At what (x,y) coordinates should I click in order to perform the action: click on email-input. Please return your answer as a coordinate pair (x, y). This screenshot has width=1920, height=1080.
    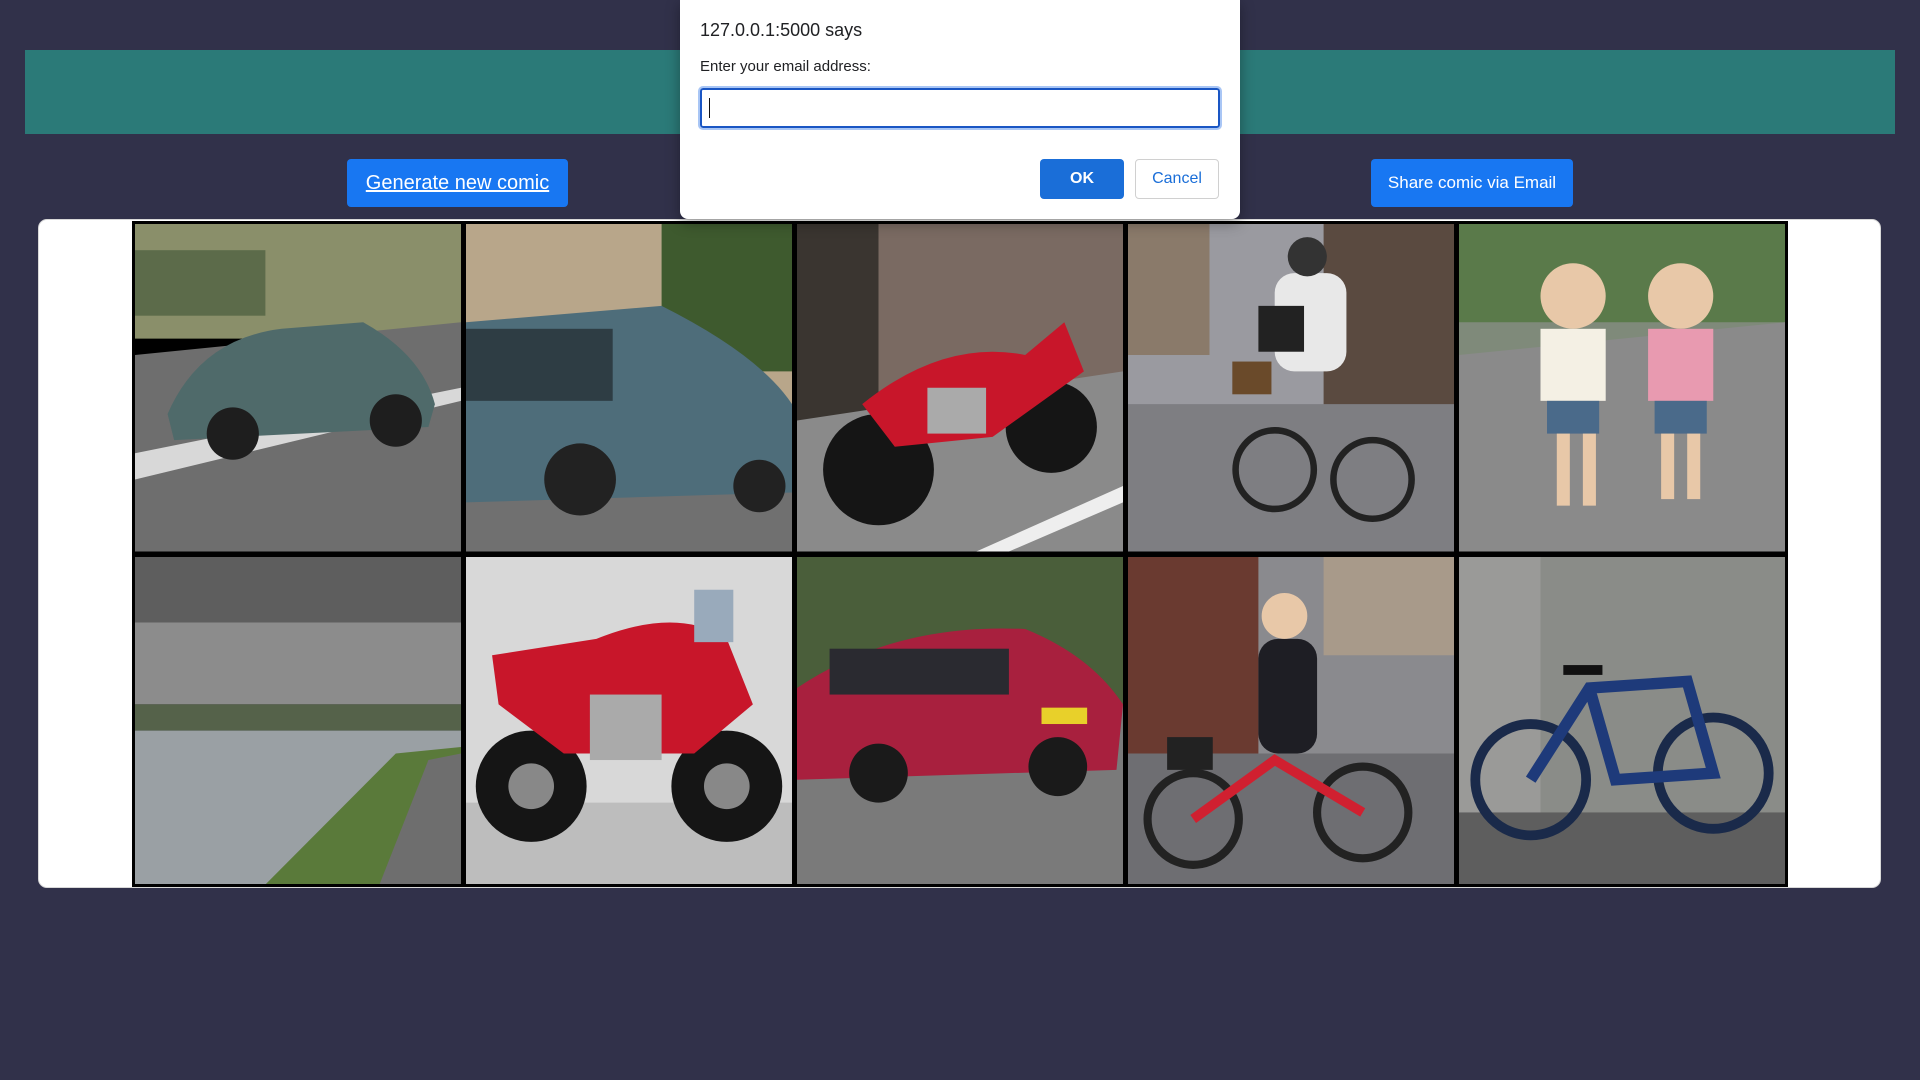
    Looking at the image, I should click on (960, 108).